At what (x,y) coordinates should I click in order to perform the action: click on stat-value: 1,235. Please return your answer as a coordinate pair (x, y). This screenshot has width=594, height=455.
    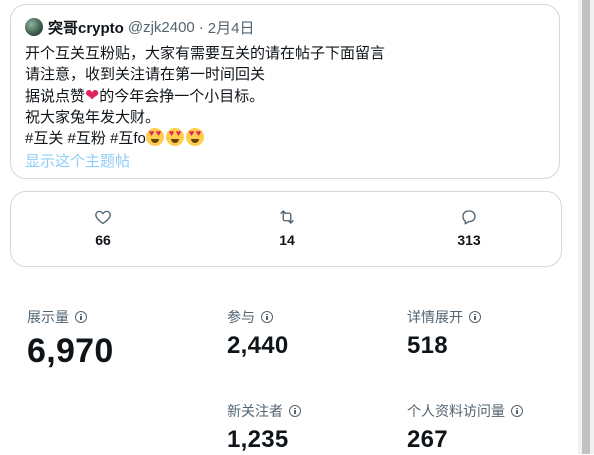
    Looking at the image, I should click on (258, 439).